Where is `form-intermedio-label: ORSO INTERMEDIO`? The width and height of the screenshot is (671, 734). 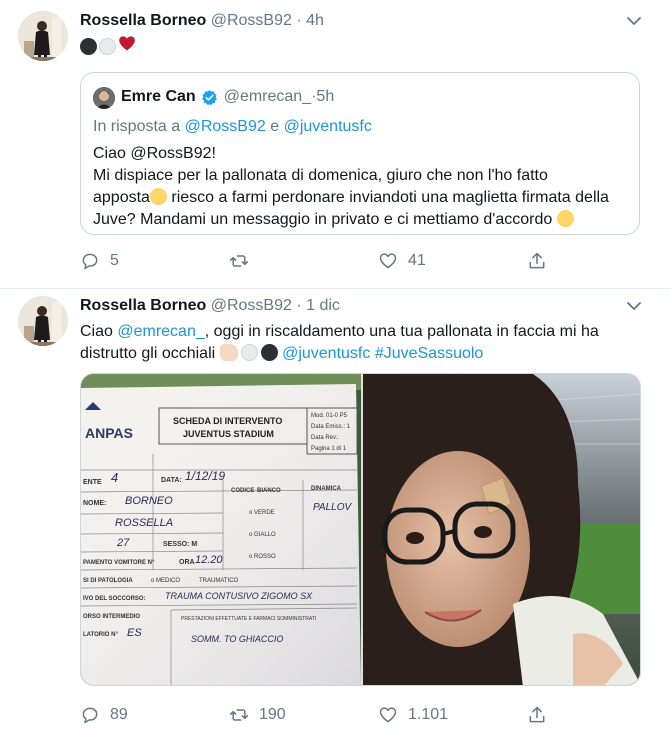
form-intermedio-label: ORSO INTERMEDIO is located at coordinates (111, 617).